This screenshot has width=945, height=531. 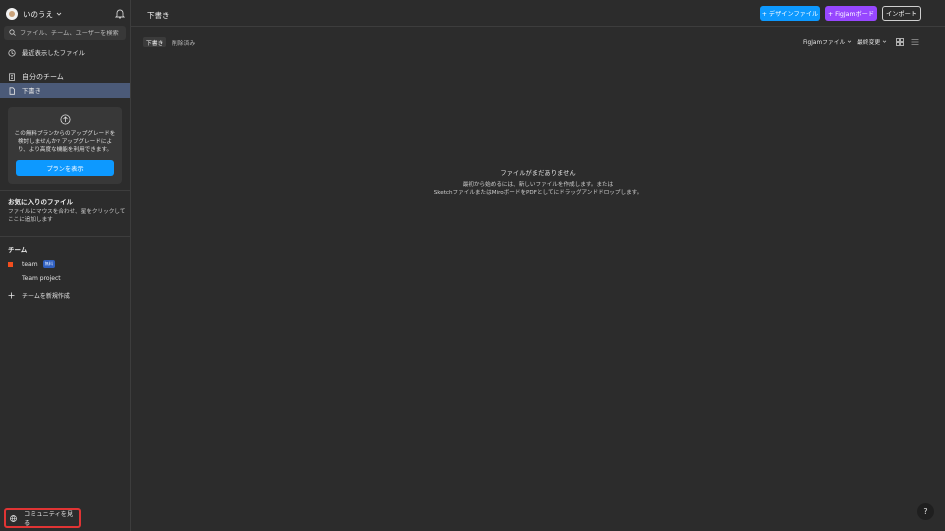 What do you see at coordinates (851, 13) in the screenshot?
I see `new-figjam-board-button: + FigJamボード` at bounding box center [851, 13].